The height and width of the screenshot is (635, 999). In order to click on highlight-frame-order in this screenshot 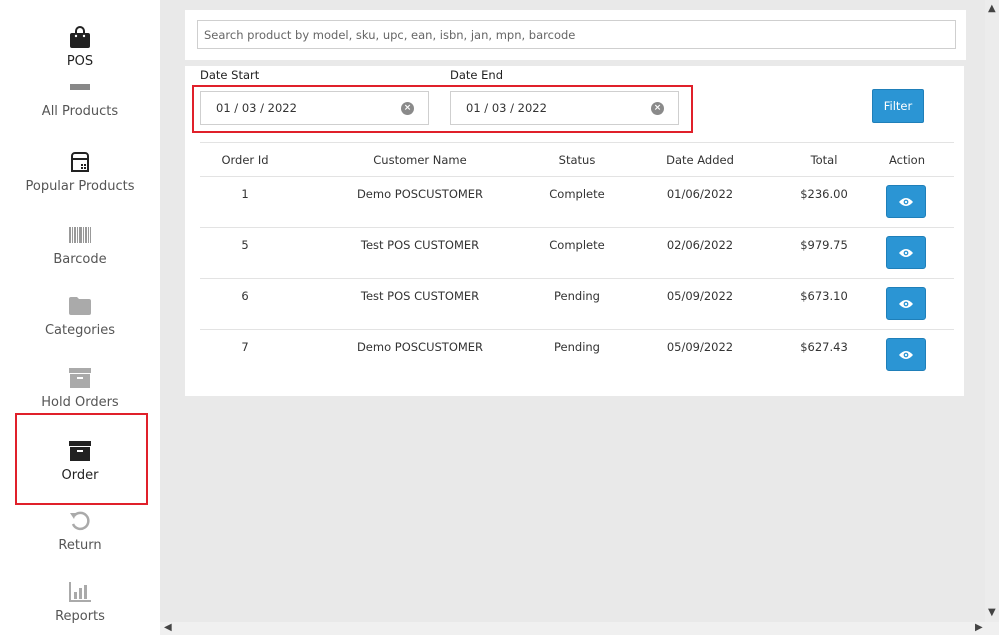, I will do `click(81, 459)`.